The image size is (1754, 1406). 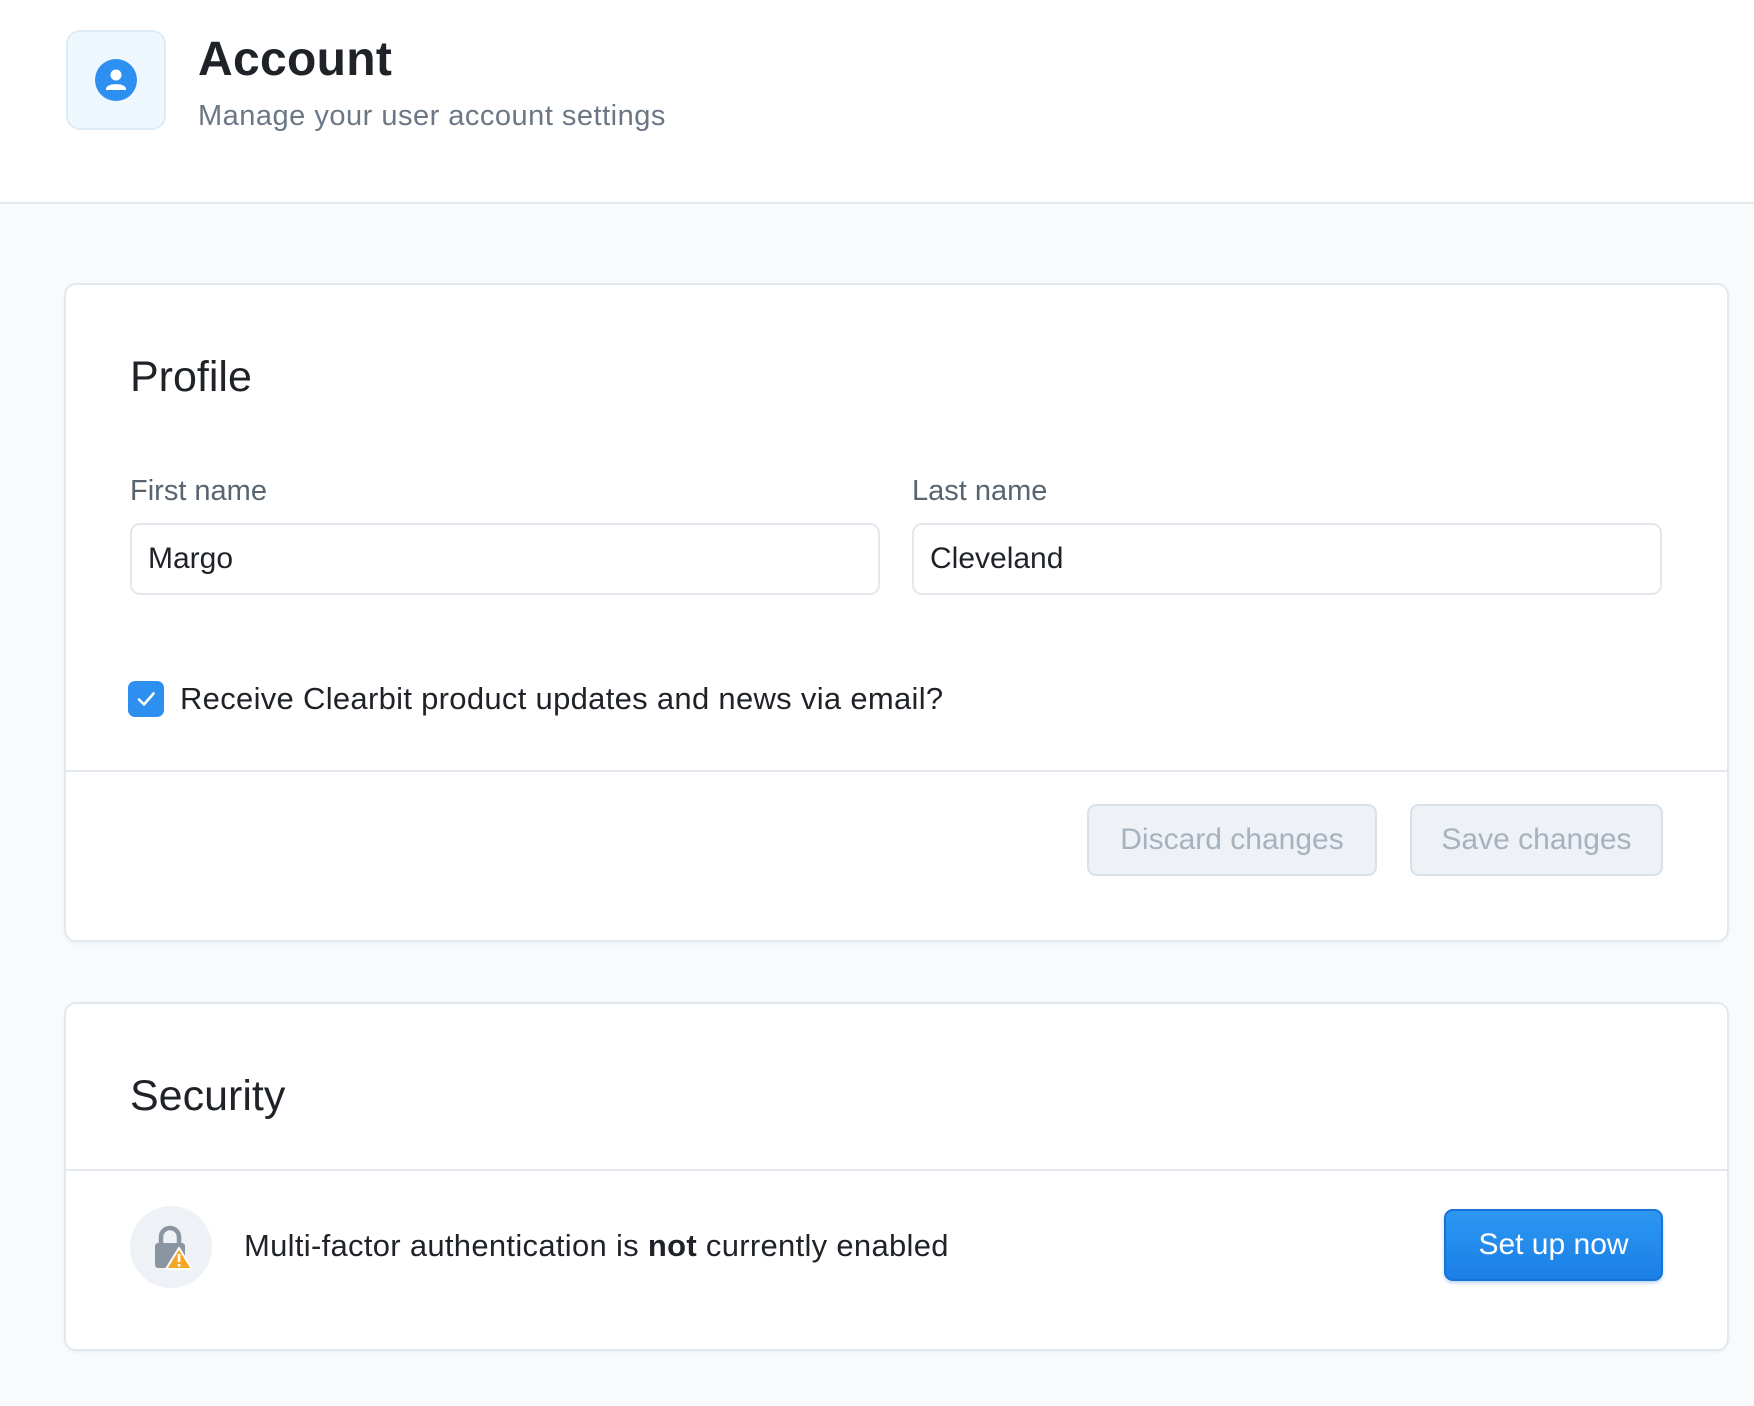 I want to click on security-divider, so click(x=896, y=1170).